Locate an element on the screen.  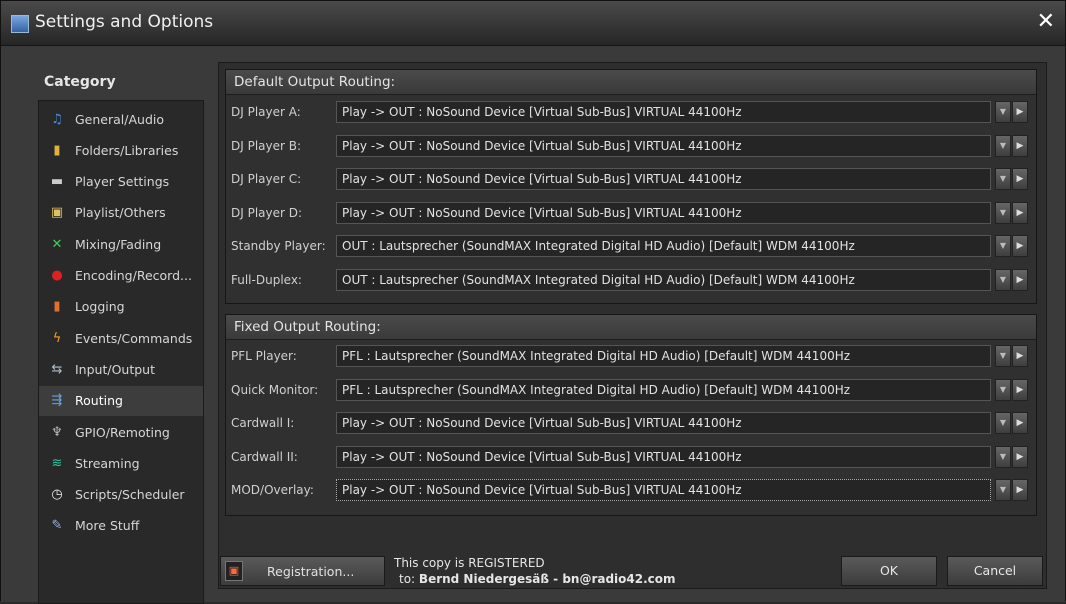
sidebar-item-player-settings: ▬ Player Settings is located at coordinates (121, 182).